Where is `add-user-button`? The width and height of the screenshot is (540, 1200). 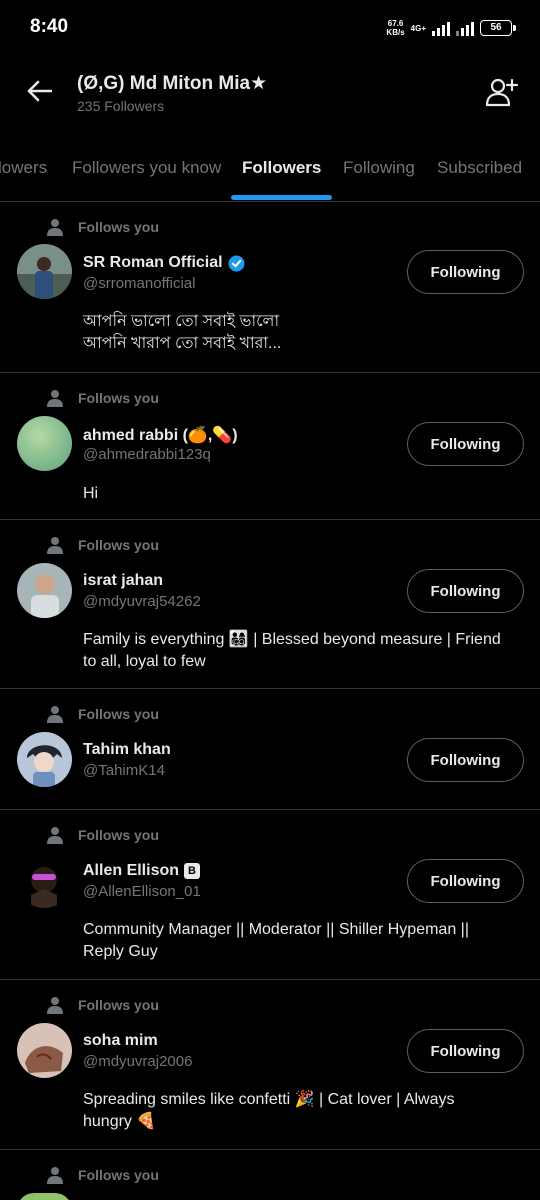 add-user-button is located at coordinates (502, 92).